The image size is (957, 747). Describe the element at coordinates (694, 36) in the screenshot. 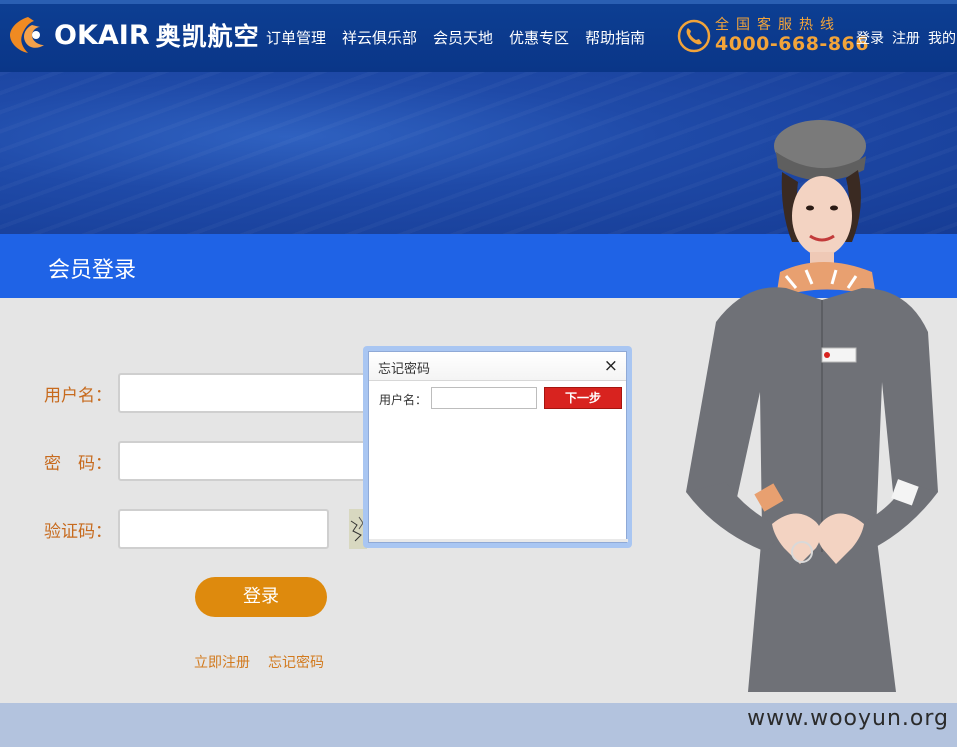

I see `phone-icon` at that location.